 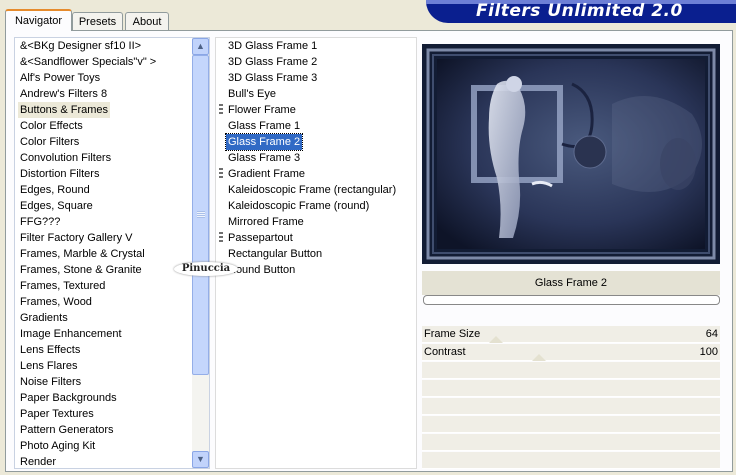 I want to click on category-item: Lens Flares, so click(x=48, y=366).